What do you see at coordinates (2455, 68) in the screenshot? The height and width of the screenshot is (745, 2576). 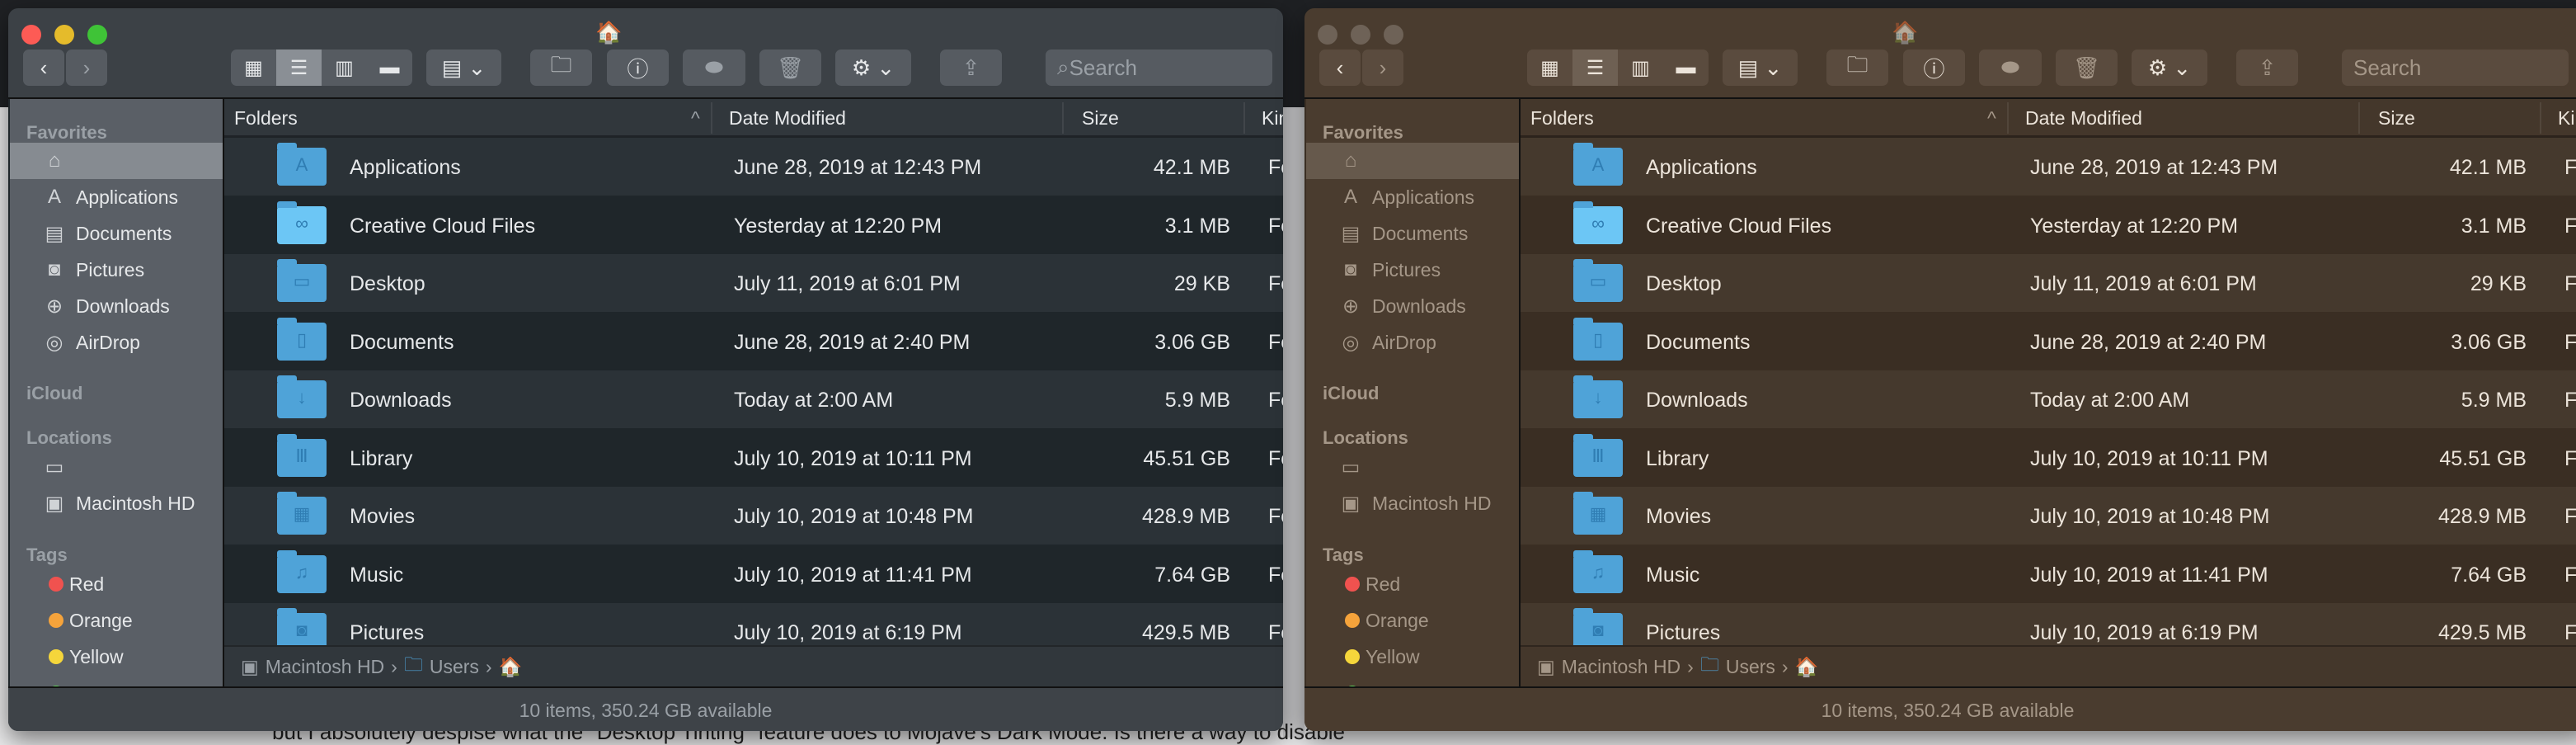 I see `search-input: Search` at bounding box center [2455, 68].